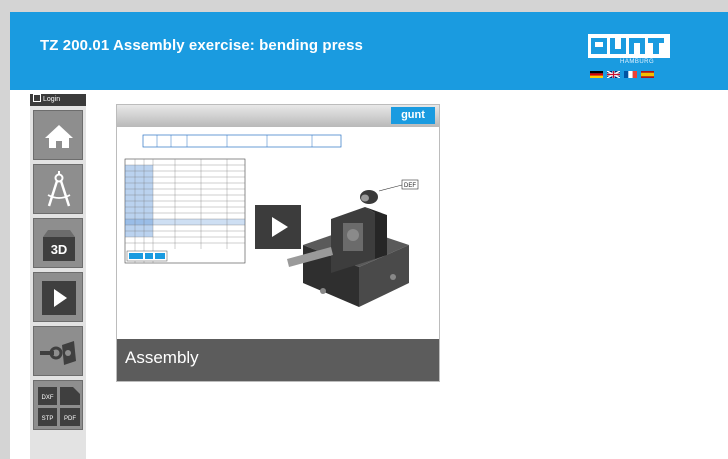 The image size is (728, 459). Describe the element at coordinates (48, 398) in the screenshot. I see `svg-text: DXF` at that location.